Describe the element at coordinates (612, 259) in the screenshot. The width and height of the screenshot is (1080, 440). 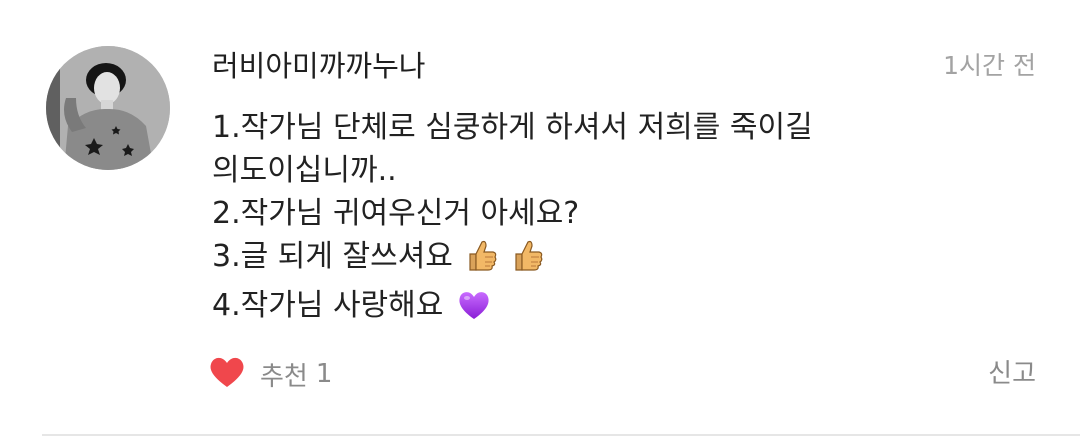
I see `comment-line: 3.글 되게 잘쓰셔요` at that location.